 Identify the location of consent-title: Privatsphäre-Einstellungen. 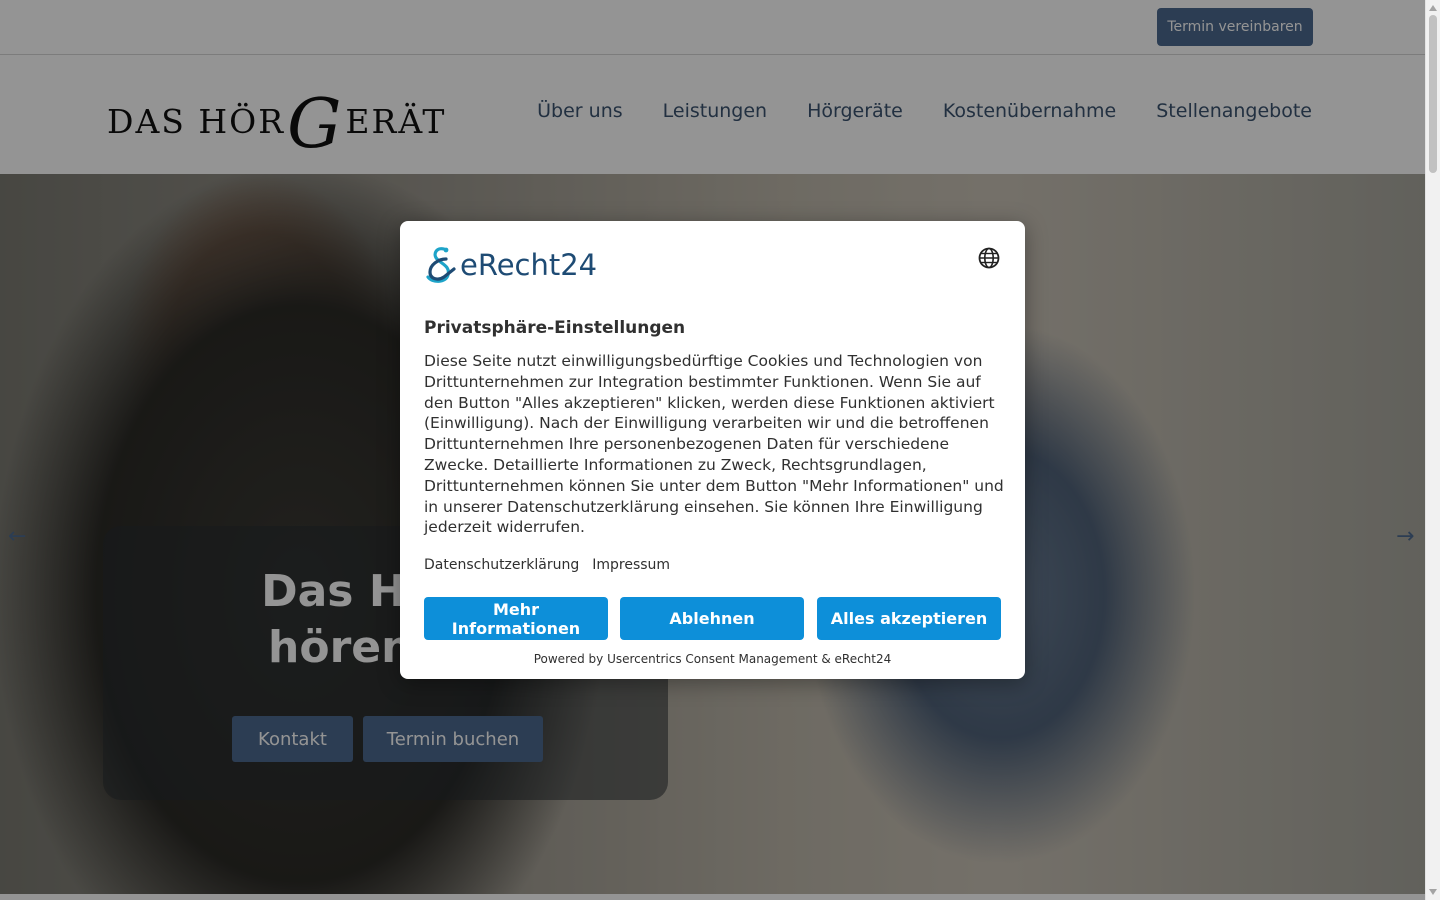
(555, 328).